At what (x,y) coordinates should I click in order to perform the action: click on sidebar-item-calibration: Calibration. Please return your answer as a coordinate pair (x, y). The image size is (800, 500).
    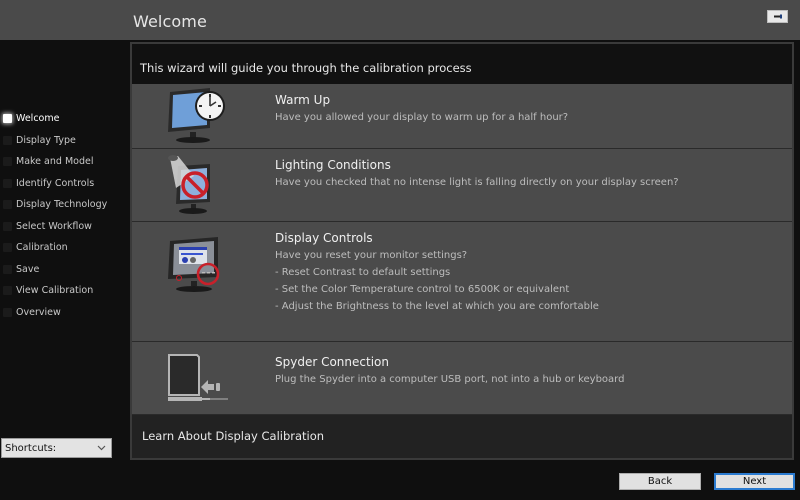
    Looking at the image, I should click on (64, 247).